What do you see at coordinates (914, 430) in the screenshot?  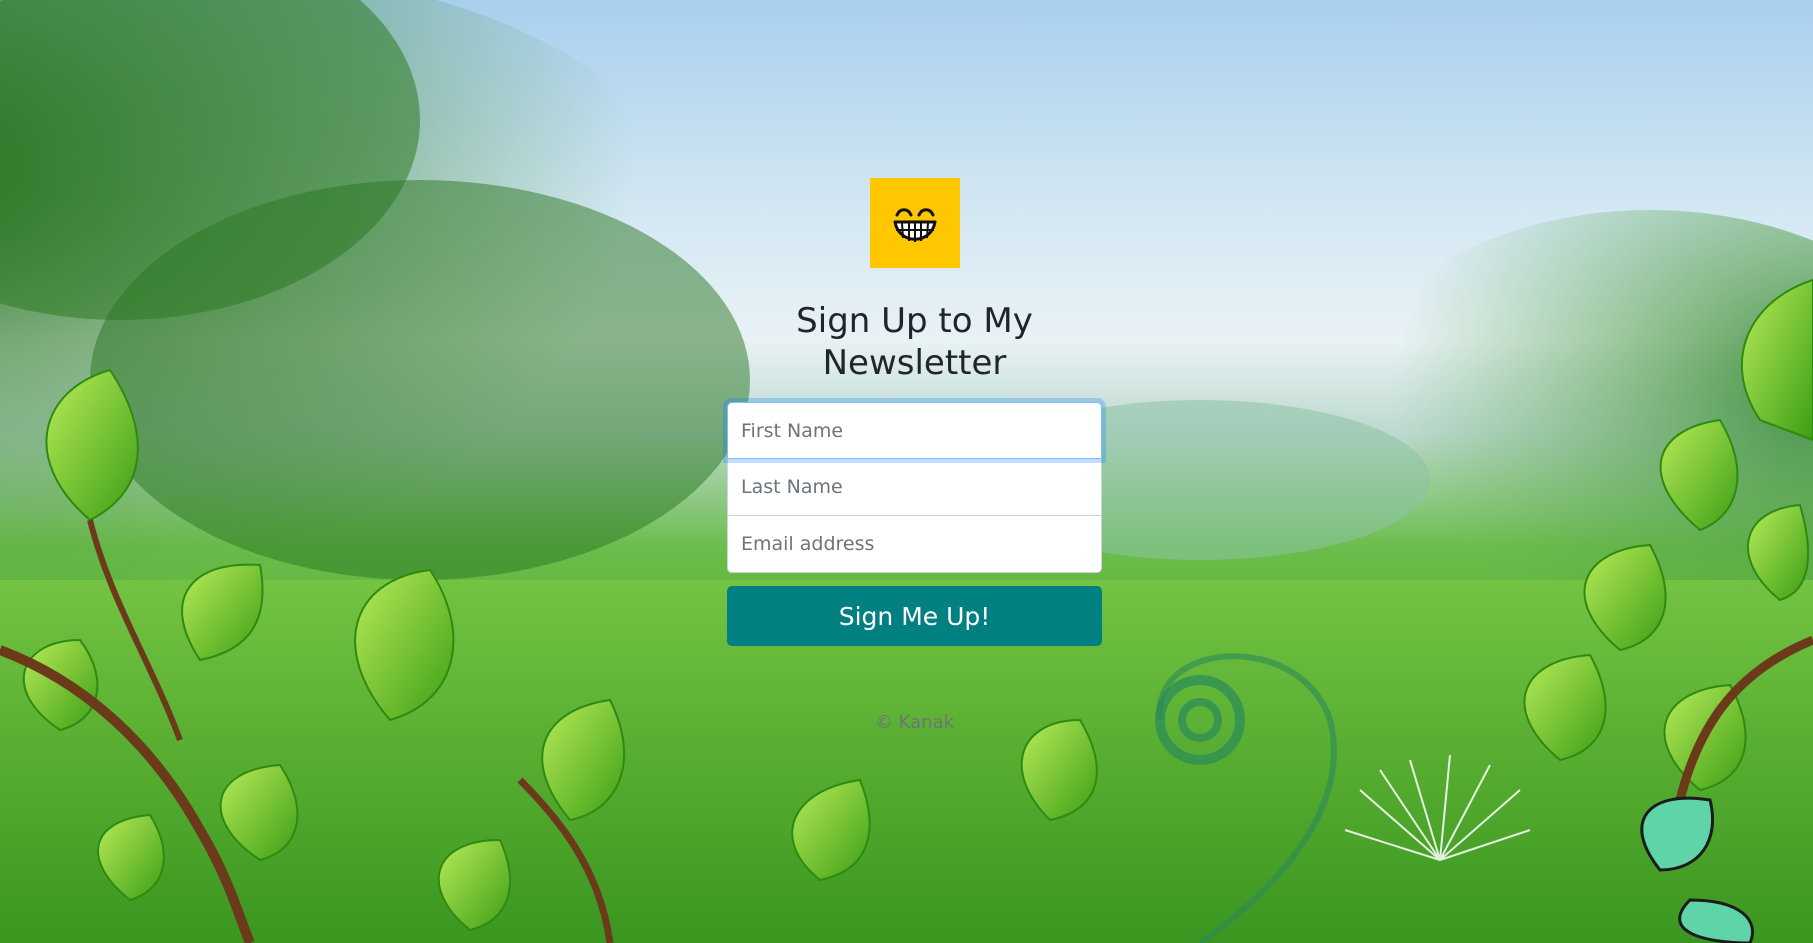 I see `first-name-input` at bounding box center [914, 430].